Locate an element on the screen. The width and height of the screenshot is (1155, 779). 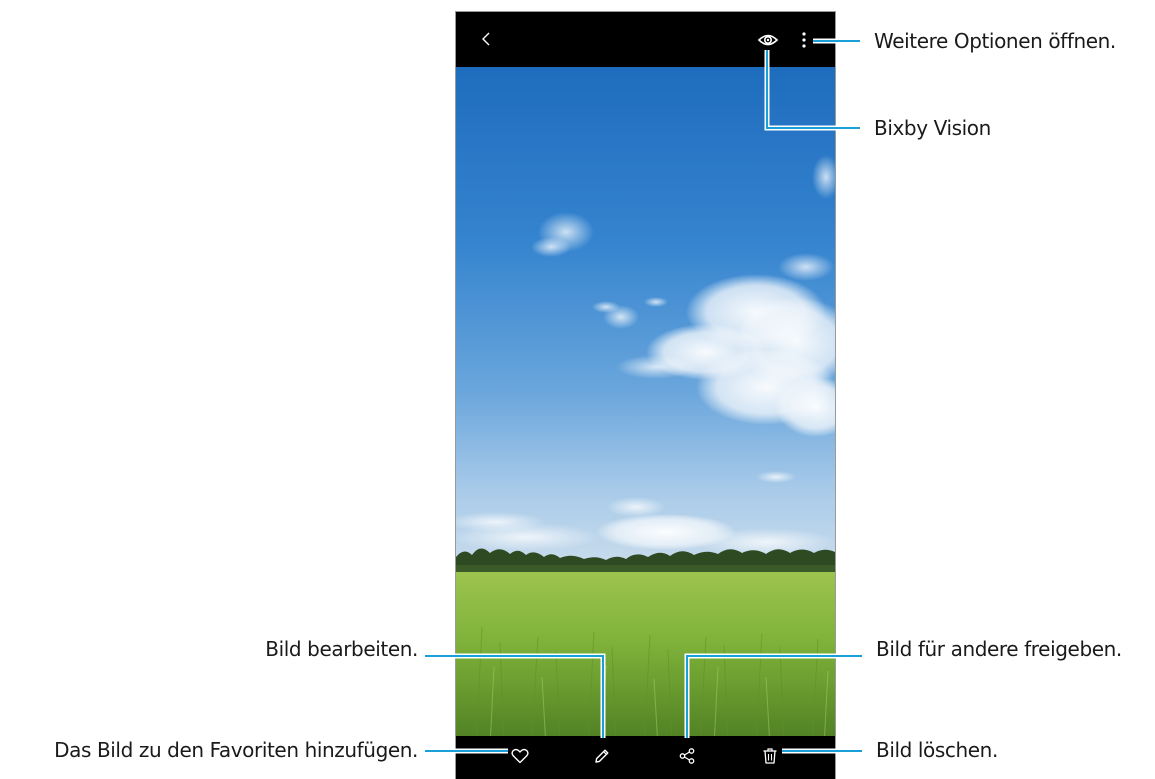
callout-label-favorite: Das Bild zu den Favoriten hinzufügen. is located at coordinates (236, 750).